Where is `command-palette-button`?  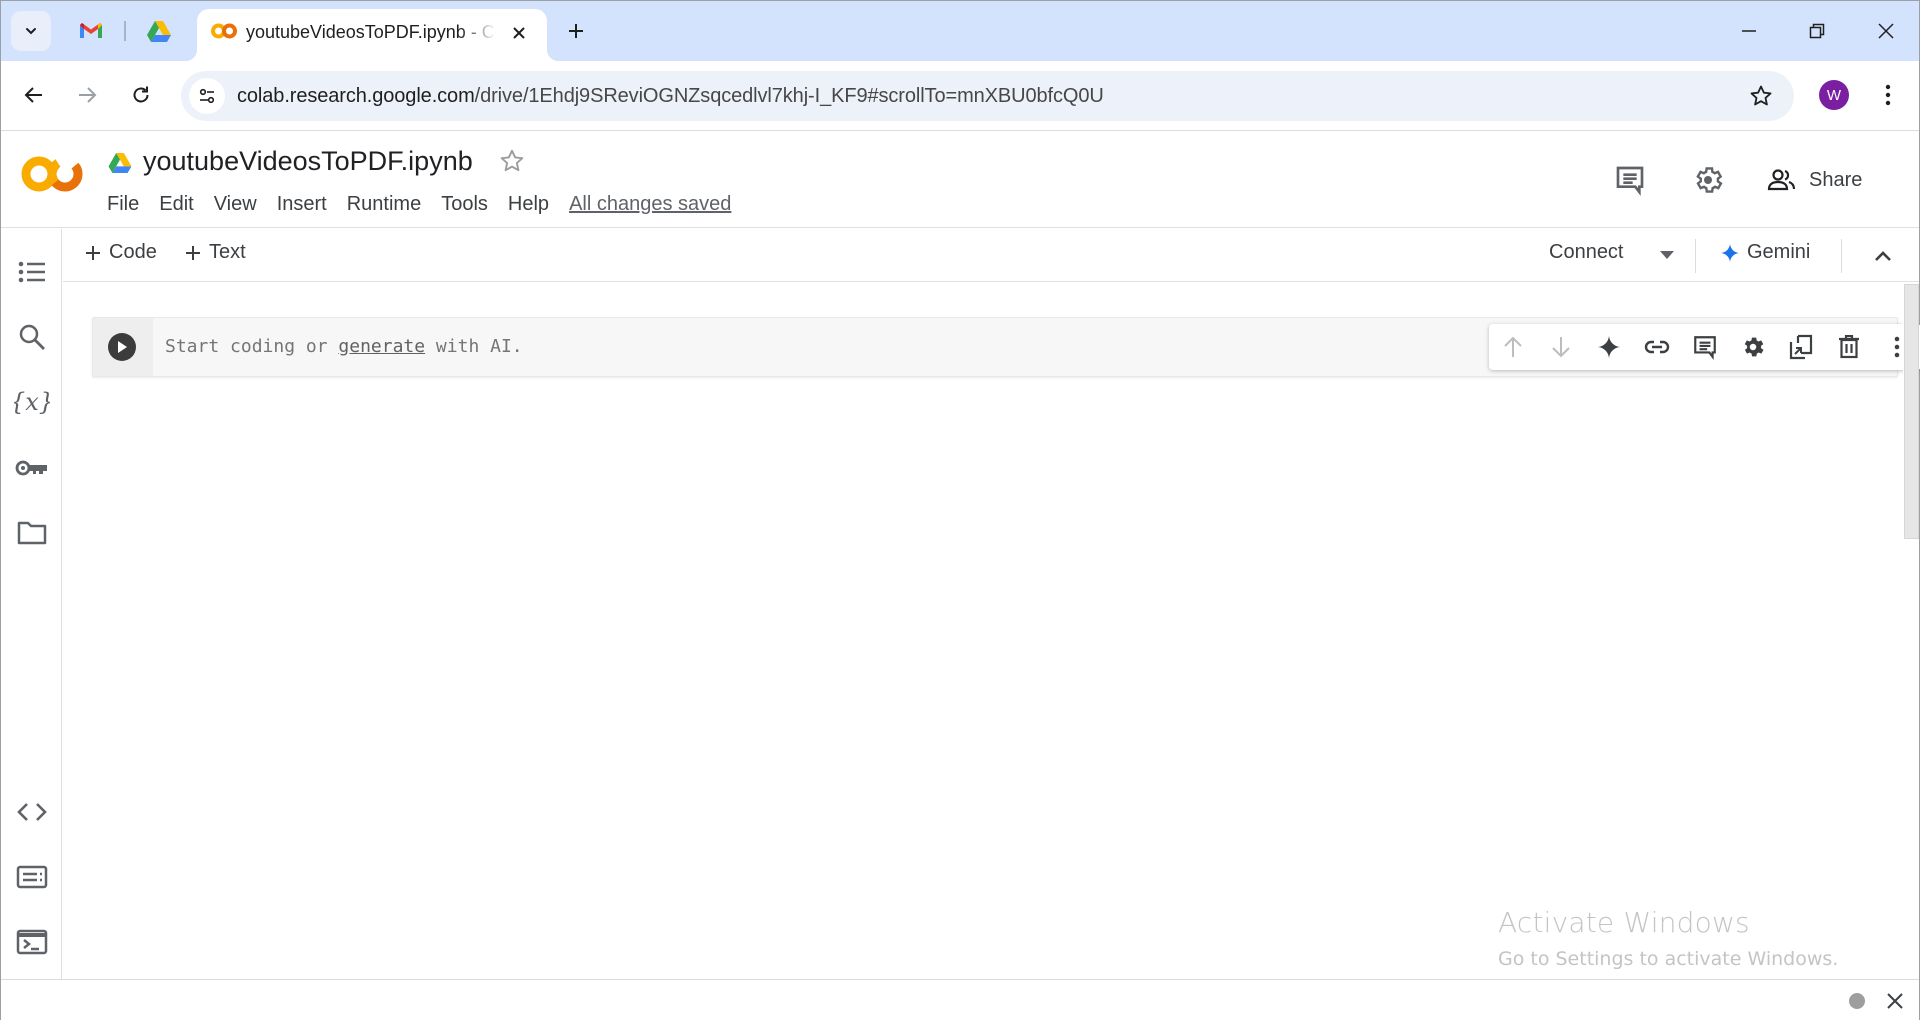
command-palette-button is located at coordinates (32, 877).